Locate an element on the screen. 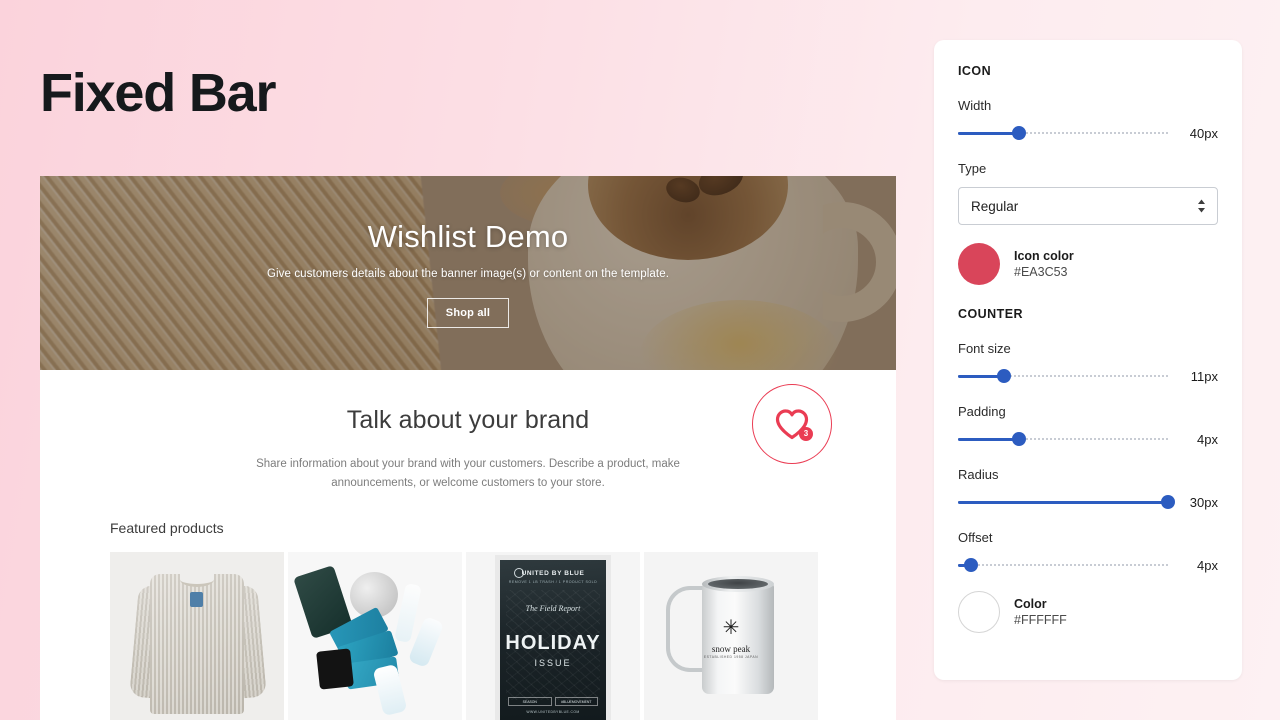 Image resolution: width=1280 pixels, height=720 pixels. counter-font-size-slider is located at coordinates (1063, 376).